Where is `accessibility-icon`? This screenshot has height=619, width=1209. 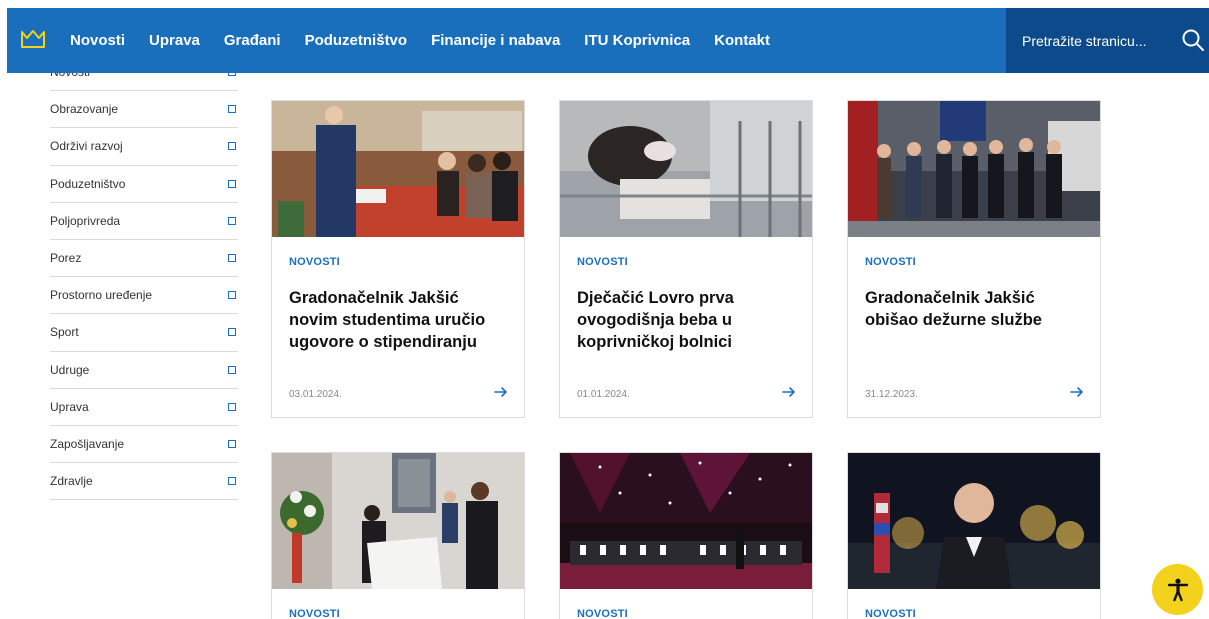 accessibility-icon is located at coordinates (1177, 589).